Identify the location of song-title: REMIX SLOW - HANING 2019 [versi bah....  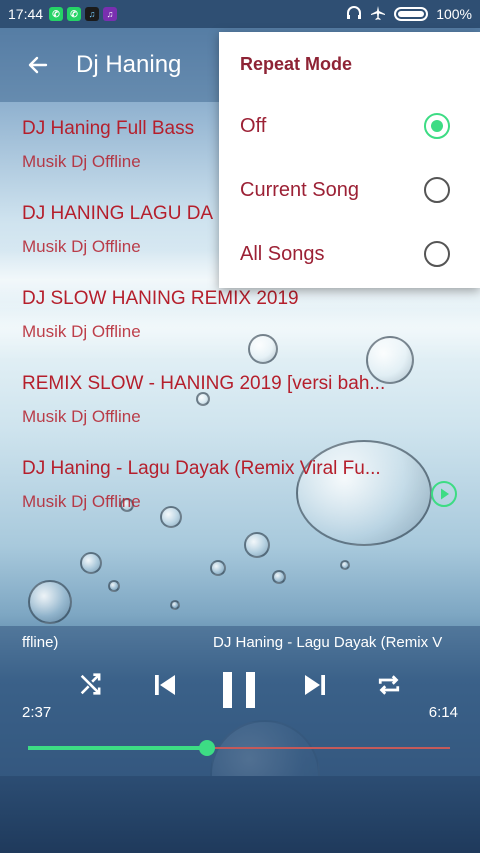
(204, 383).